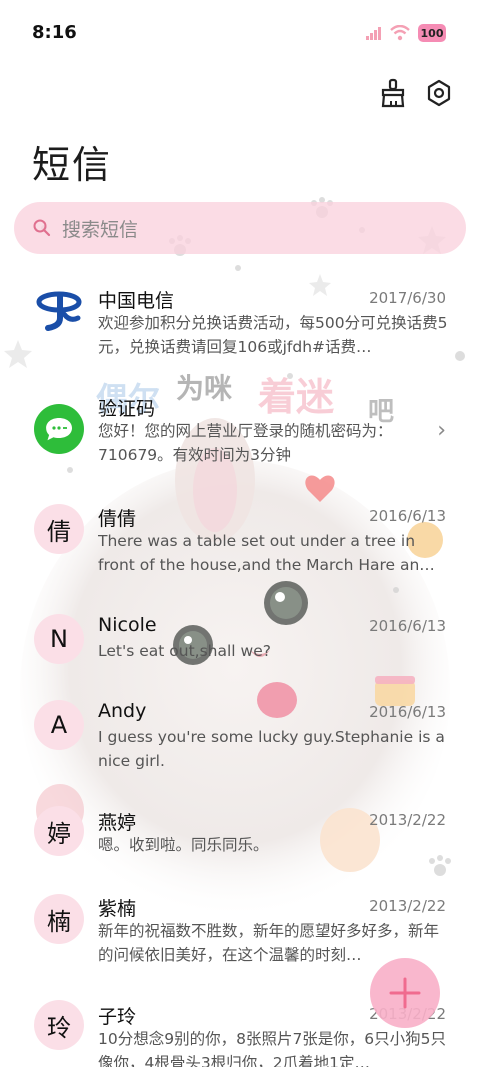  What do you see at coordinates (393, 93) in the screenshot?
I see `broom-icon` at bounding box center [393, 93].